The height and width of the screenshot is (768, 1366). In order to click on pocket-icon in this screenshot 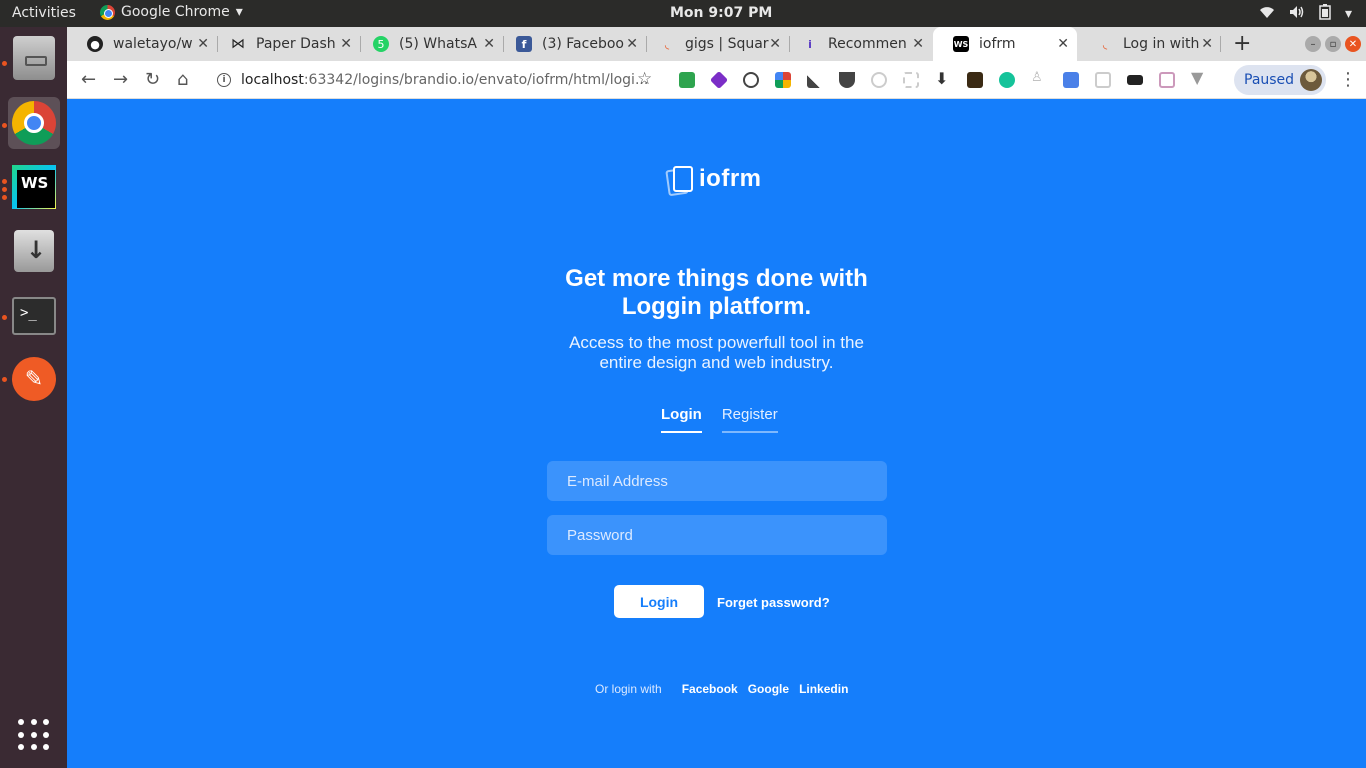, I will do `click(847, 80)`.